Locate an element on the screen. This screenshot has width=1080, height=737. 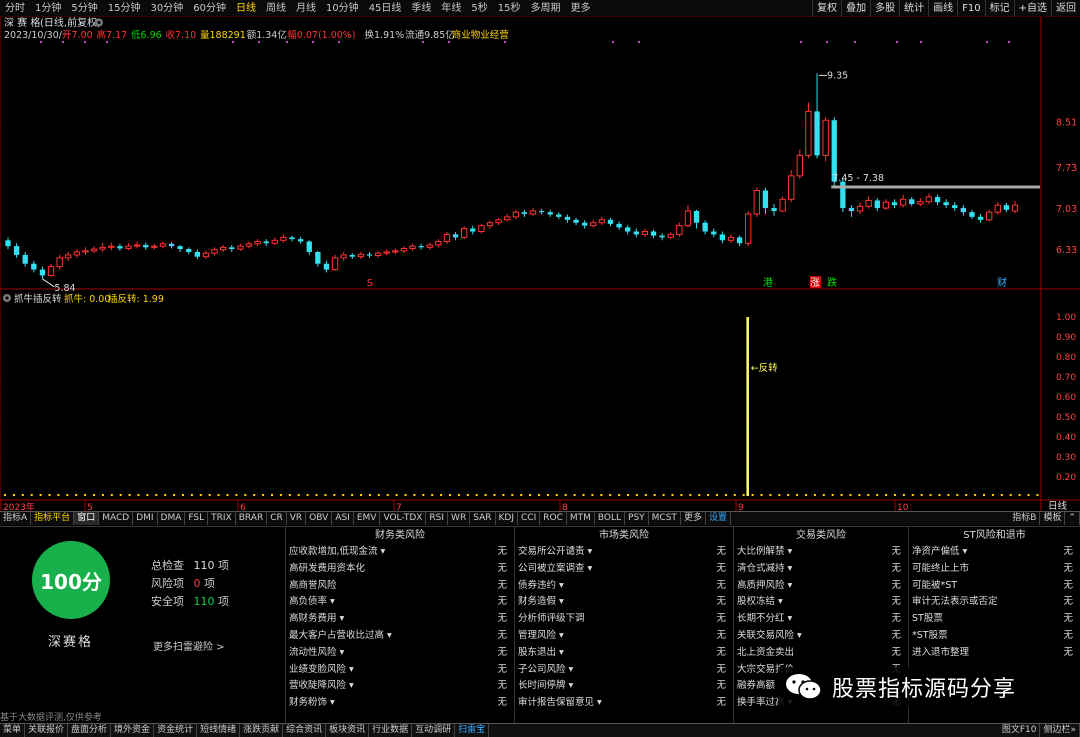
risk-item: 应收款增加,低现金流 ▾ 无 is located at coordinates (400, 552).